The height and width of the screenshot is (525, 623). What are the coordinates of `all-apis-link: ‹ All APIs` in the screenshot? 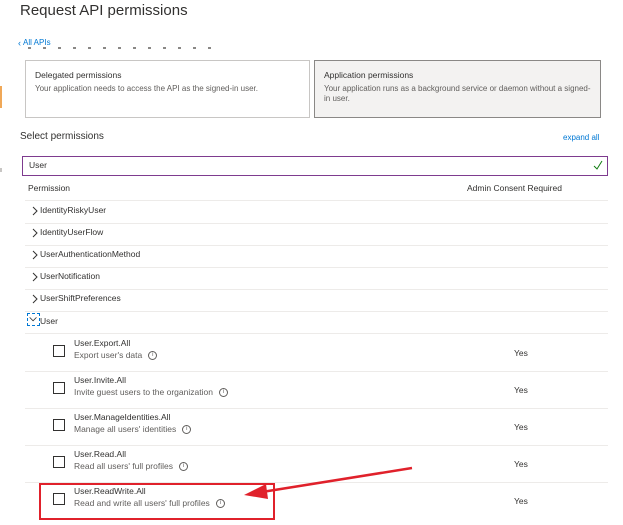 It's located at (34, 42).